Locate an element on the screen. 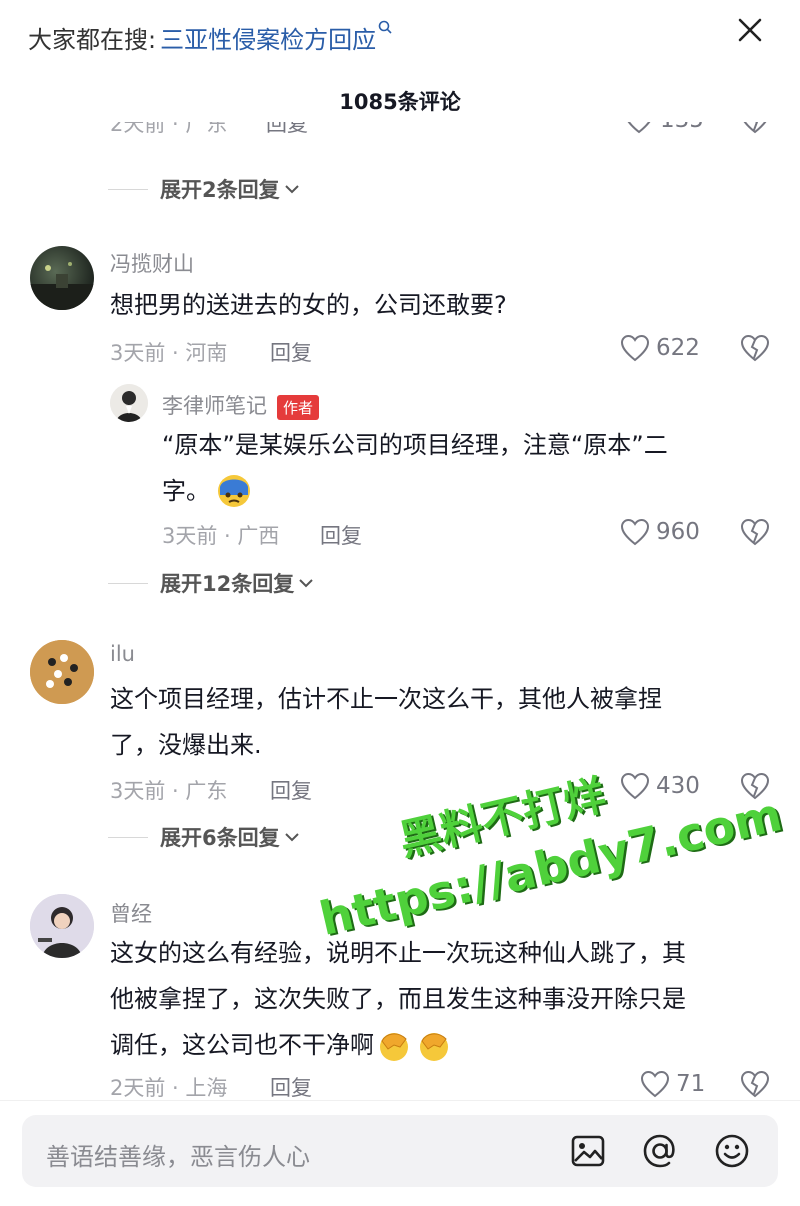 The image size is (800, 1206). username: 曾经 is located at coordinates (131, 913).